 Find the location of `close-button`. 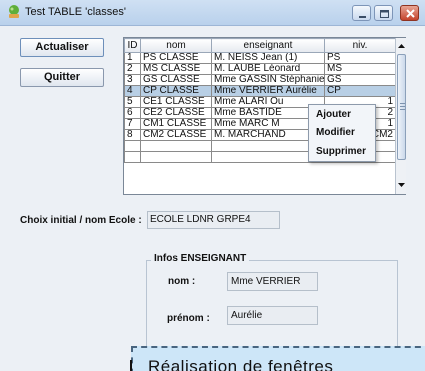

close-button is located at coordinates (409, 13).